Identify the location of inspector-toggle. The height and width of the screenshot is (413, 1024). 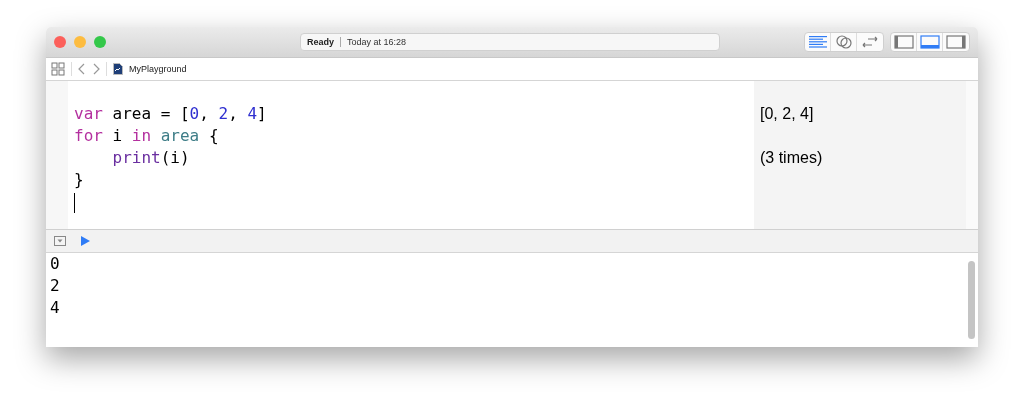
(956, 42).